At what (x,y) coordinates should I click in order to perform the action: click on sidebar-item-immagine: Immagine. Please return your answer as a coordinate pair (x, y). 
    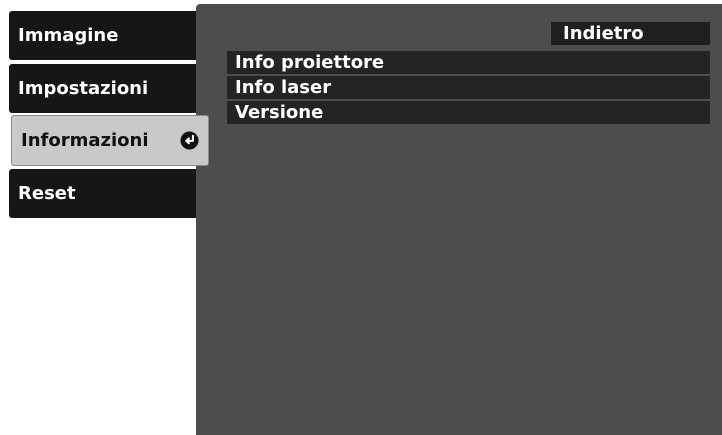
    Looking at the image, I should click on (102, 35).